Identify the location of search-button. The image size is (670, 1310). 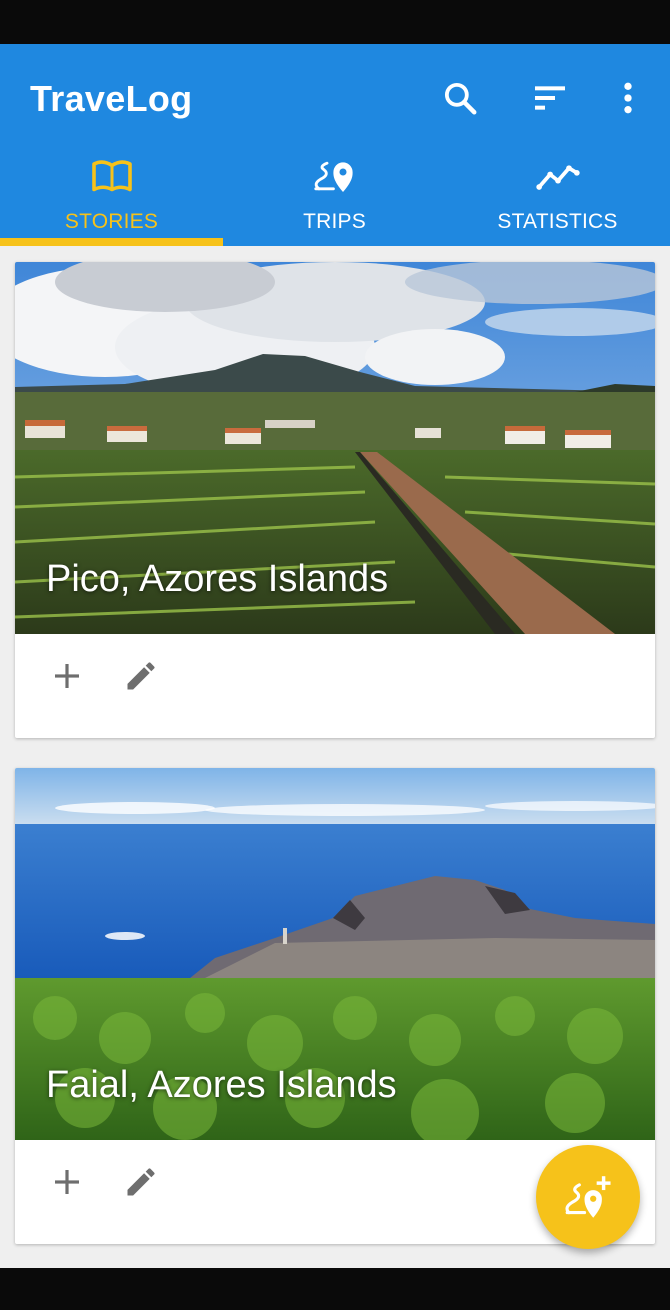
(460, 98).